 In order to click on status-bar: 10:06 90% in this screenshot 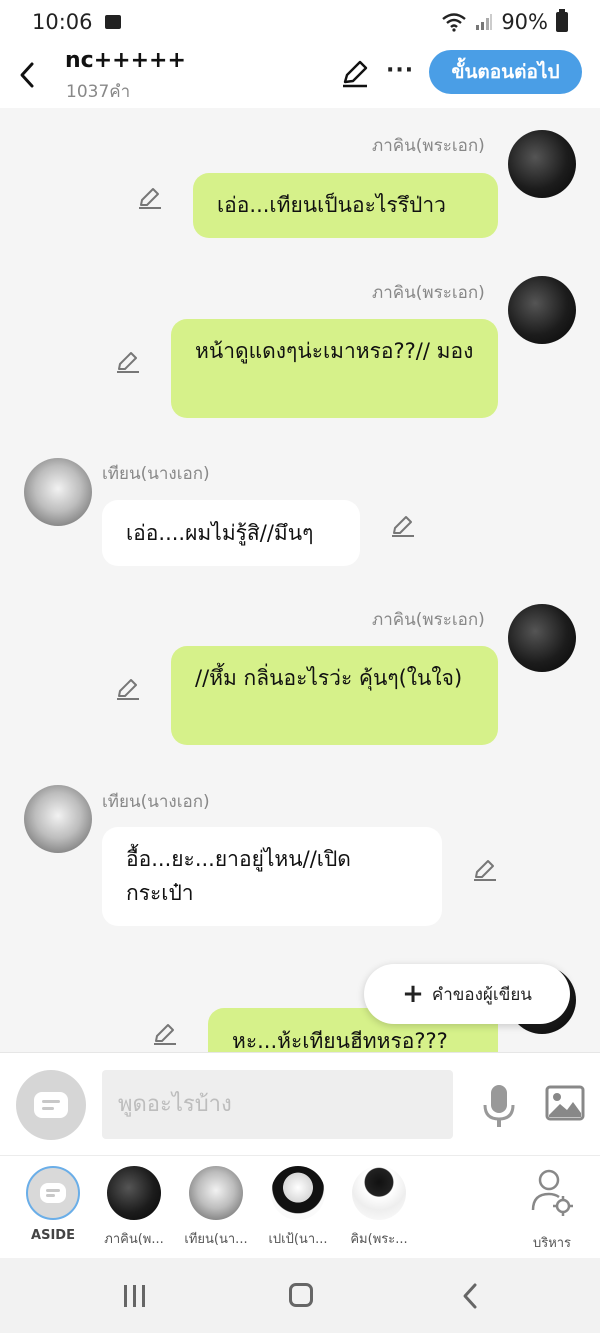, I will do `click(300, 22)`.